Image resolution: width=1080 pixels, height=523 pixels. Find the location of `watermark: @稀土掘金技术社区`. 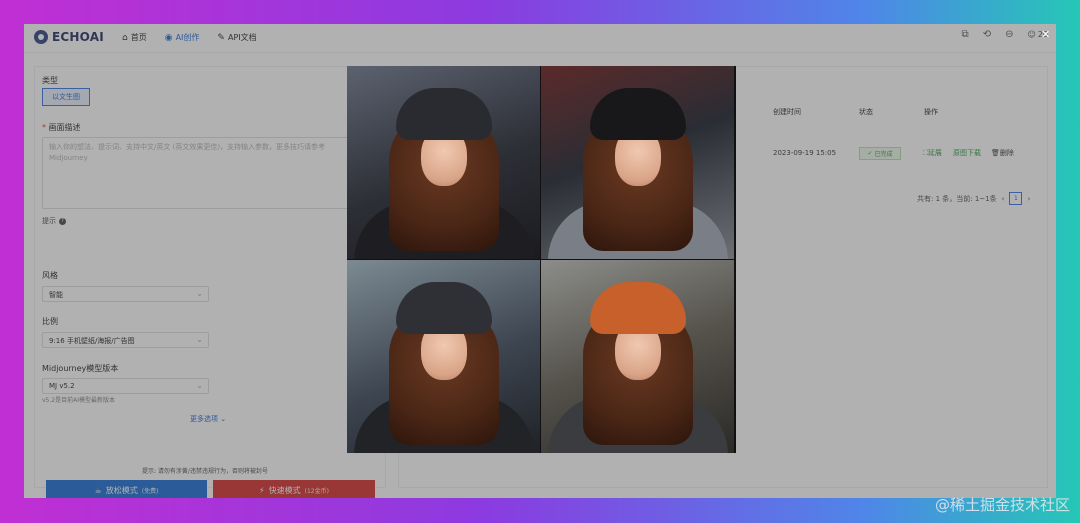

watermark: @稀土掘金技术社区 is located at coordinates (1002, 505).